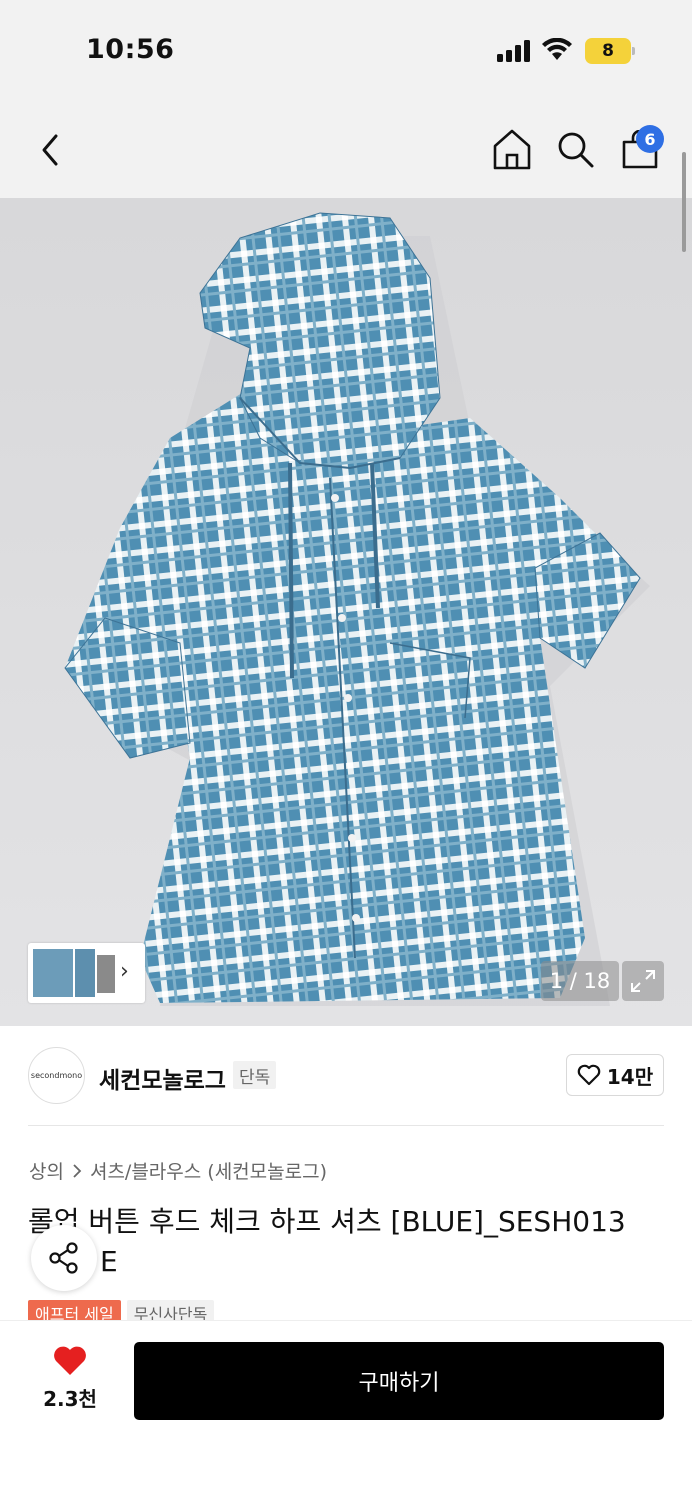 The image size is (692, 1500). Describe the element at coordinates (74, 973) in the screenshot. I see `thumbnail-image` at that location.